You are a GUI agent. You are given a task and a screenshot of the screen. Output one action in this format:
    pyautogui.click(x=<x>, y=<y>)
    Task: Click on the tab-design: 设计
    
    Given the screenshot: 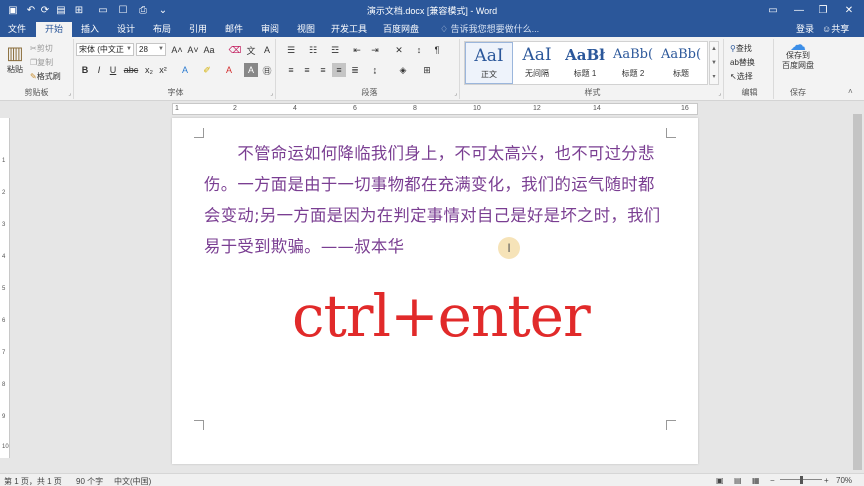 What is the action you would take?
    pyautogui.click(x=126, y=29)
    